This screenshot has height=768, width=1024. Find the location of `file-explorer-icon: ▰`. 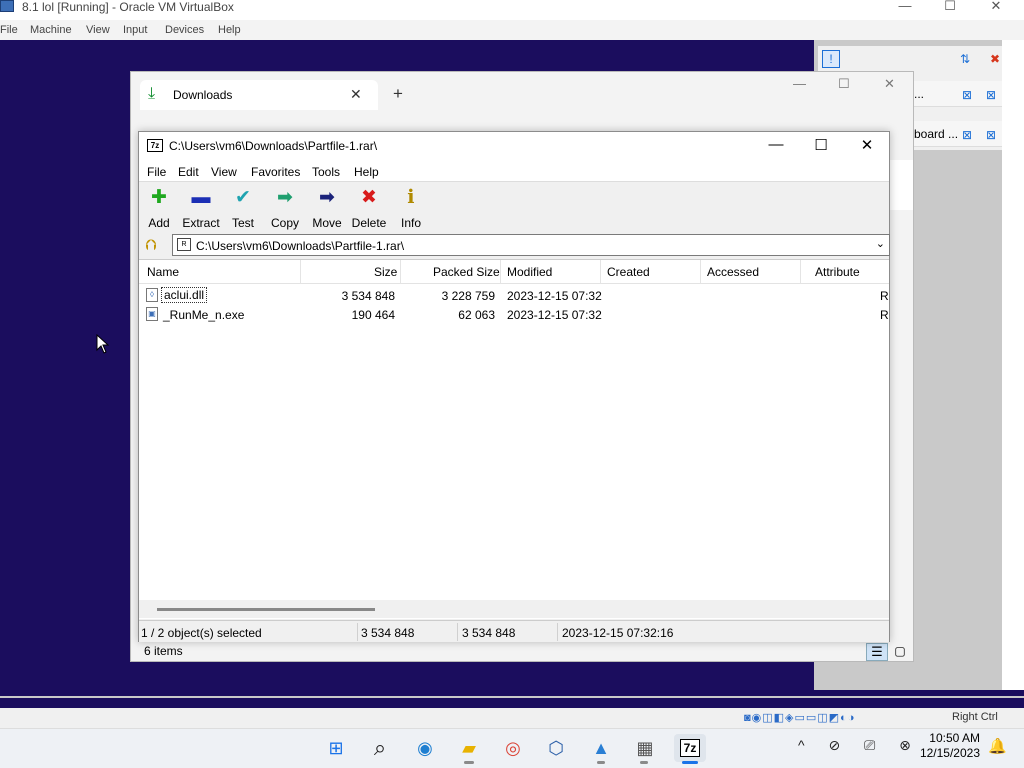

file-explorer-icon: ▰ is located at coordinates (469, 748).